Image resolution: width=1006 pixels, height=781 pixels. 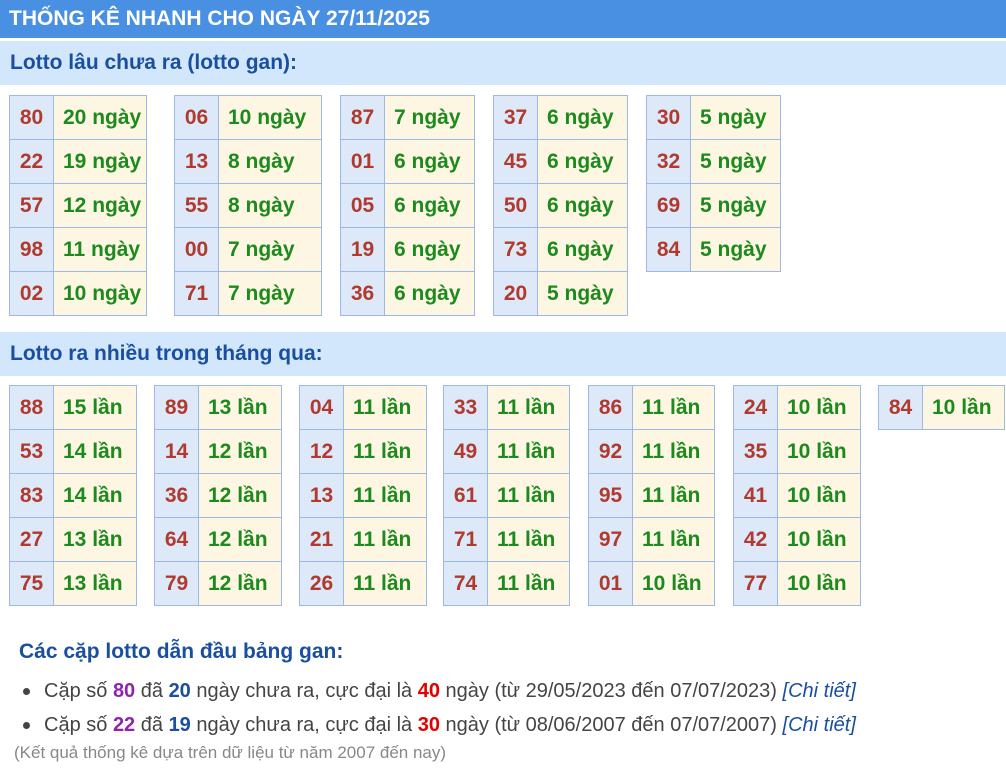 I want to click on table-row: 95 11 lần, so click(x=651, y=495).